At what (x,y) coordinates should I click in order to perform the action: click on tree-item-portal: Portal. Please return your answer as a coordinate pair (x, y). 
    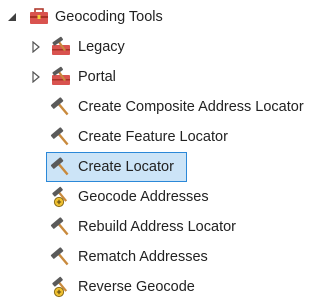
    Looking at the image, I should click on (162, 77).